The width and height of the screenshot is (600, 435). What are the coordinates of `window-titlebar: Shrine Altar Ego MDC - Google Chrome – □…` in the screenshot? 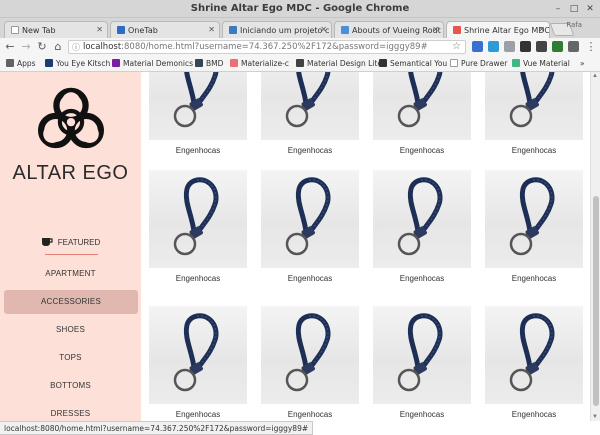 It's located at (300, 9).